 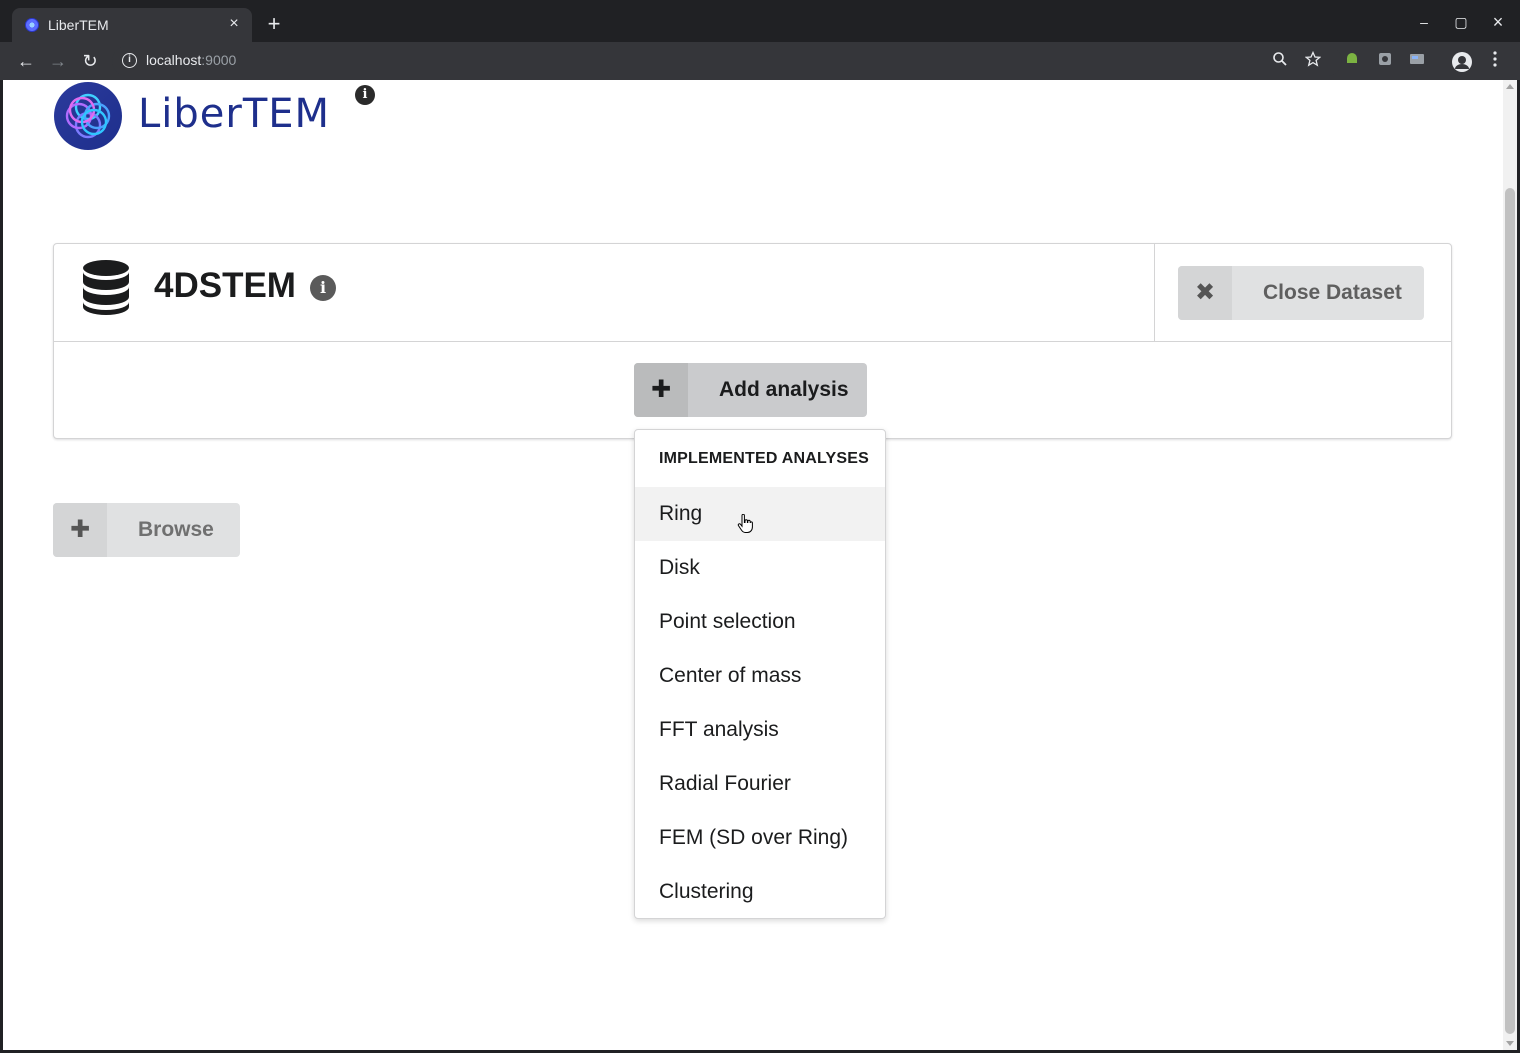 I want to click on scrollbar-thumb, so click(x=1510, y=611).